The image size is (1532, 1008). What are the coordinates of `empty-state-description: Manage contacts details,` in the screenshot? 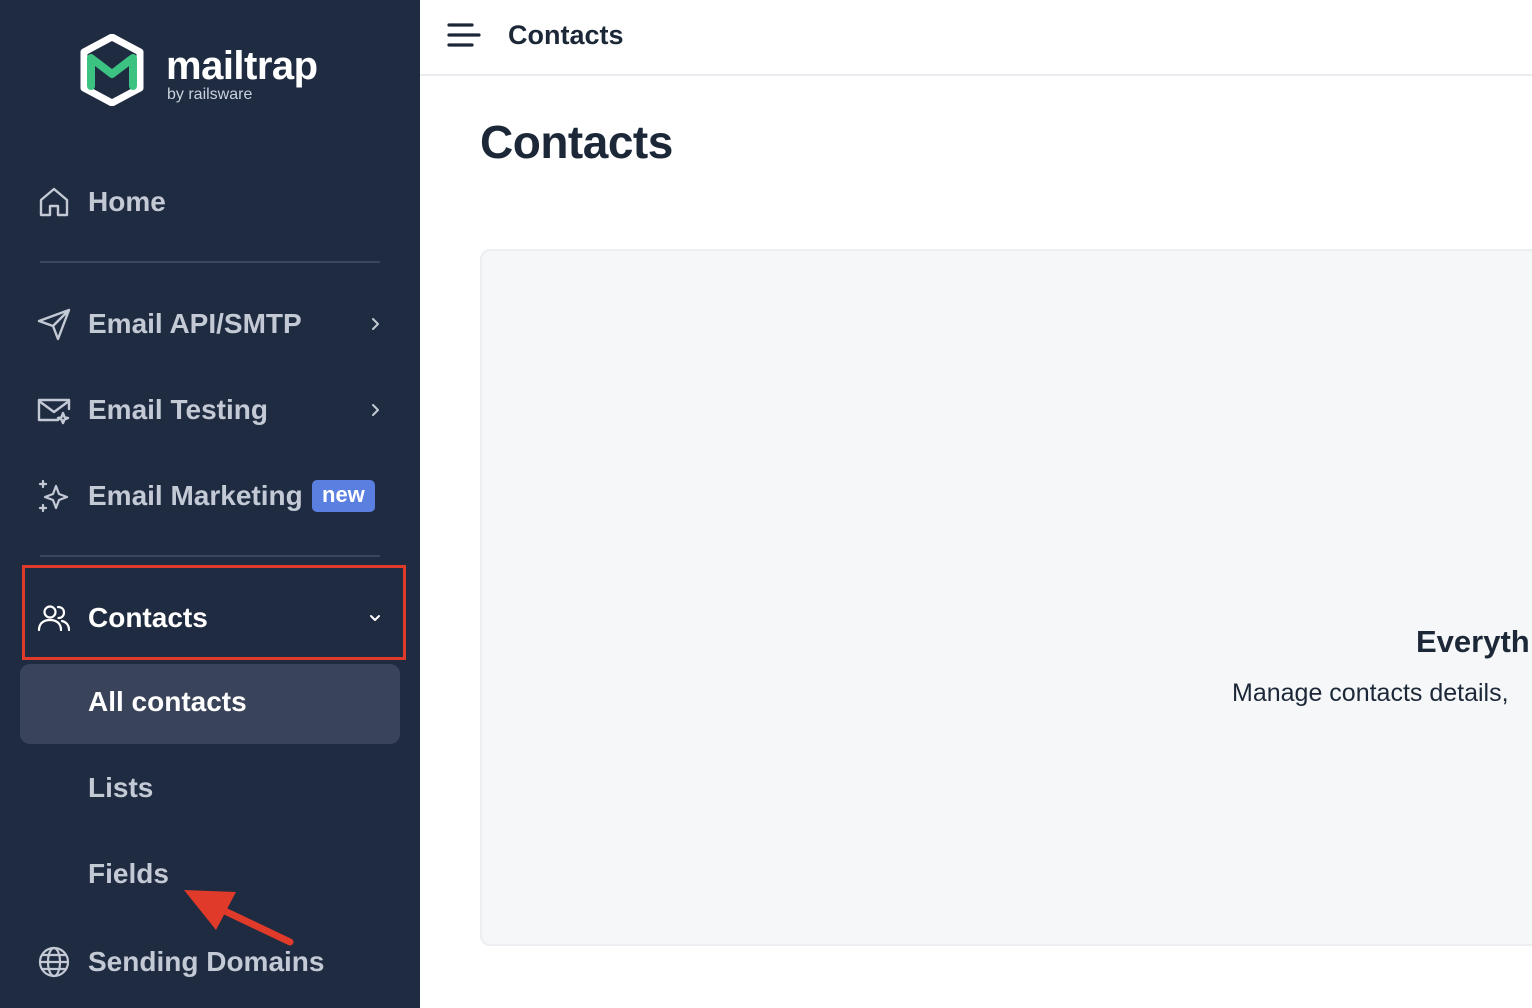 It's located at (1370, 693).